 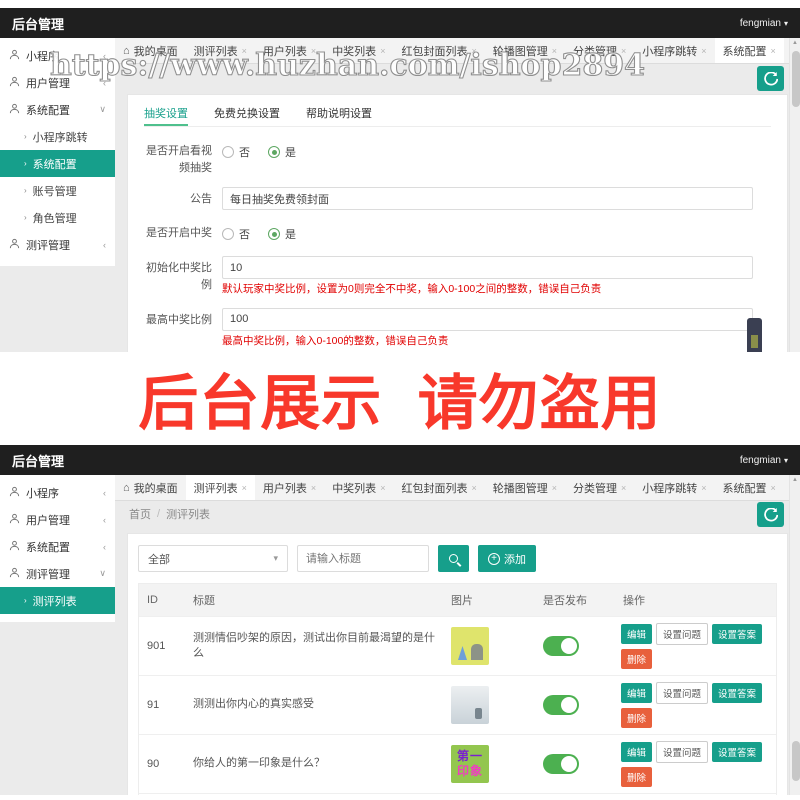 What do you see at coordinates (104, 55) in the screenshot?
I see `chevron-left-icon: ‹` at bounding box center [104, 55].